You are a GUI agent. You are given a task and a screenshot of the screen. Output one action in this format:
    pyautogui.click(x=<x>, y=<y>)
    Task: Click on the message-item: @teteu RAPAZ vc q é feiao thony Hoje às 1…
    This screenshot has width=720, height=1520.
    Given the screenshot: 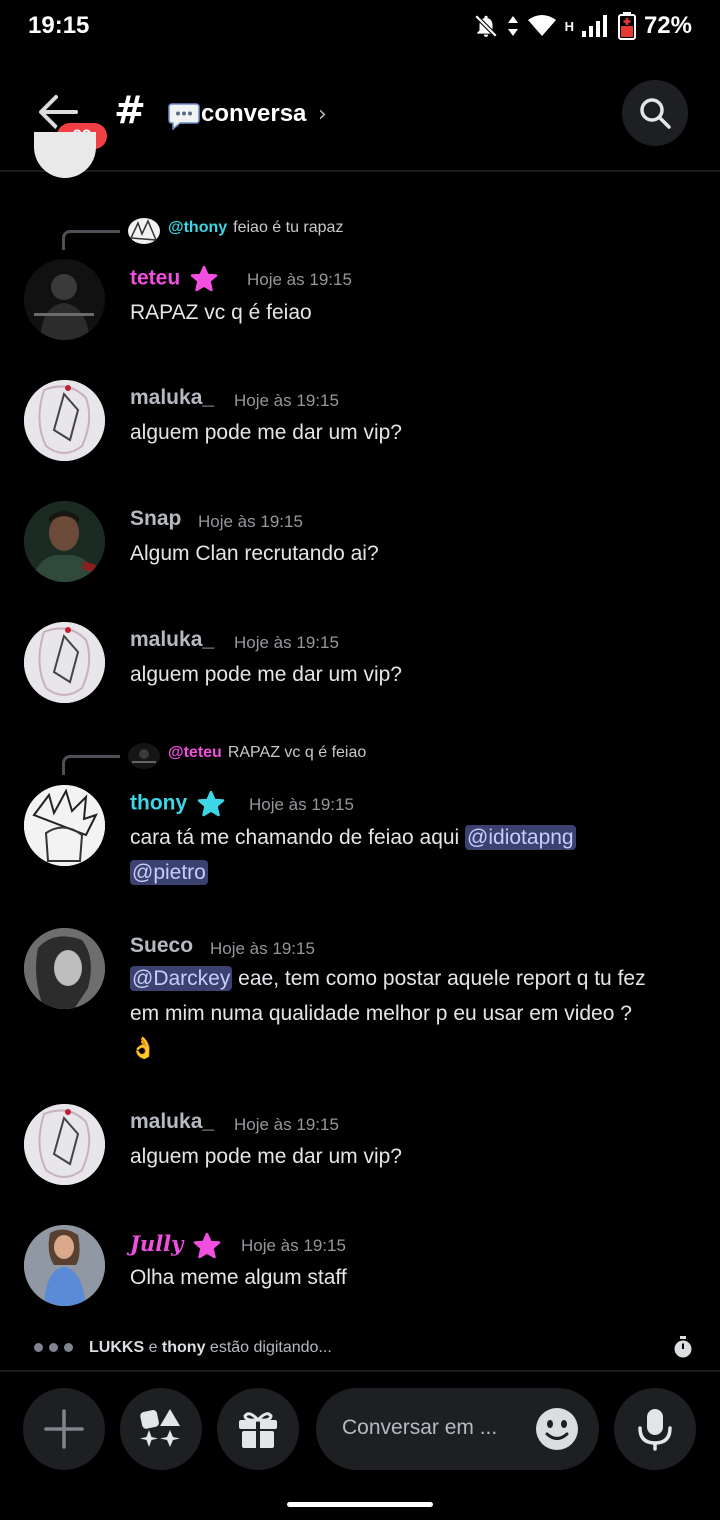 What is the action you would take?
    pyautogui.click(x=360, y=816)
    